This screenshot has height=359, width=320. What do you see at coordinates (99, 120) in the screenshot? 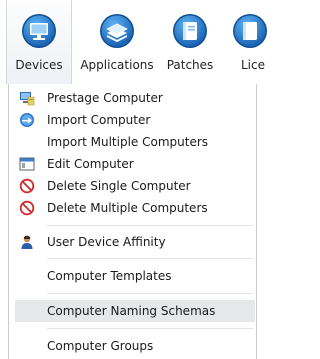
I see `menu-item-label: Import Computer` at bounding box center [99, 120].